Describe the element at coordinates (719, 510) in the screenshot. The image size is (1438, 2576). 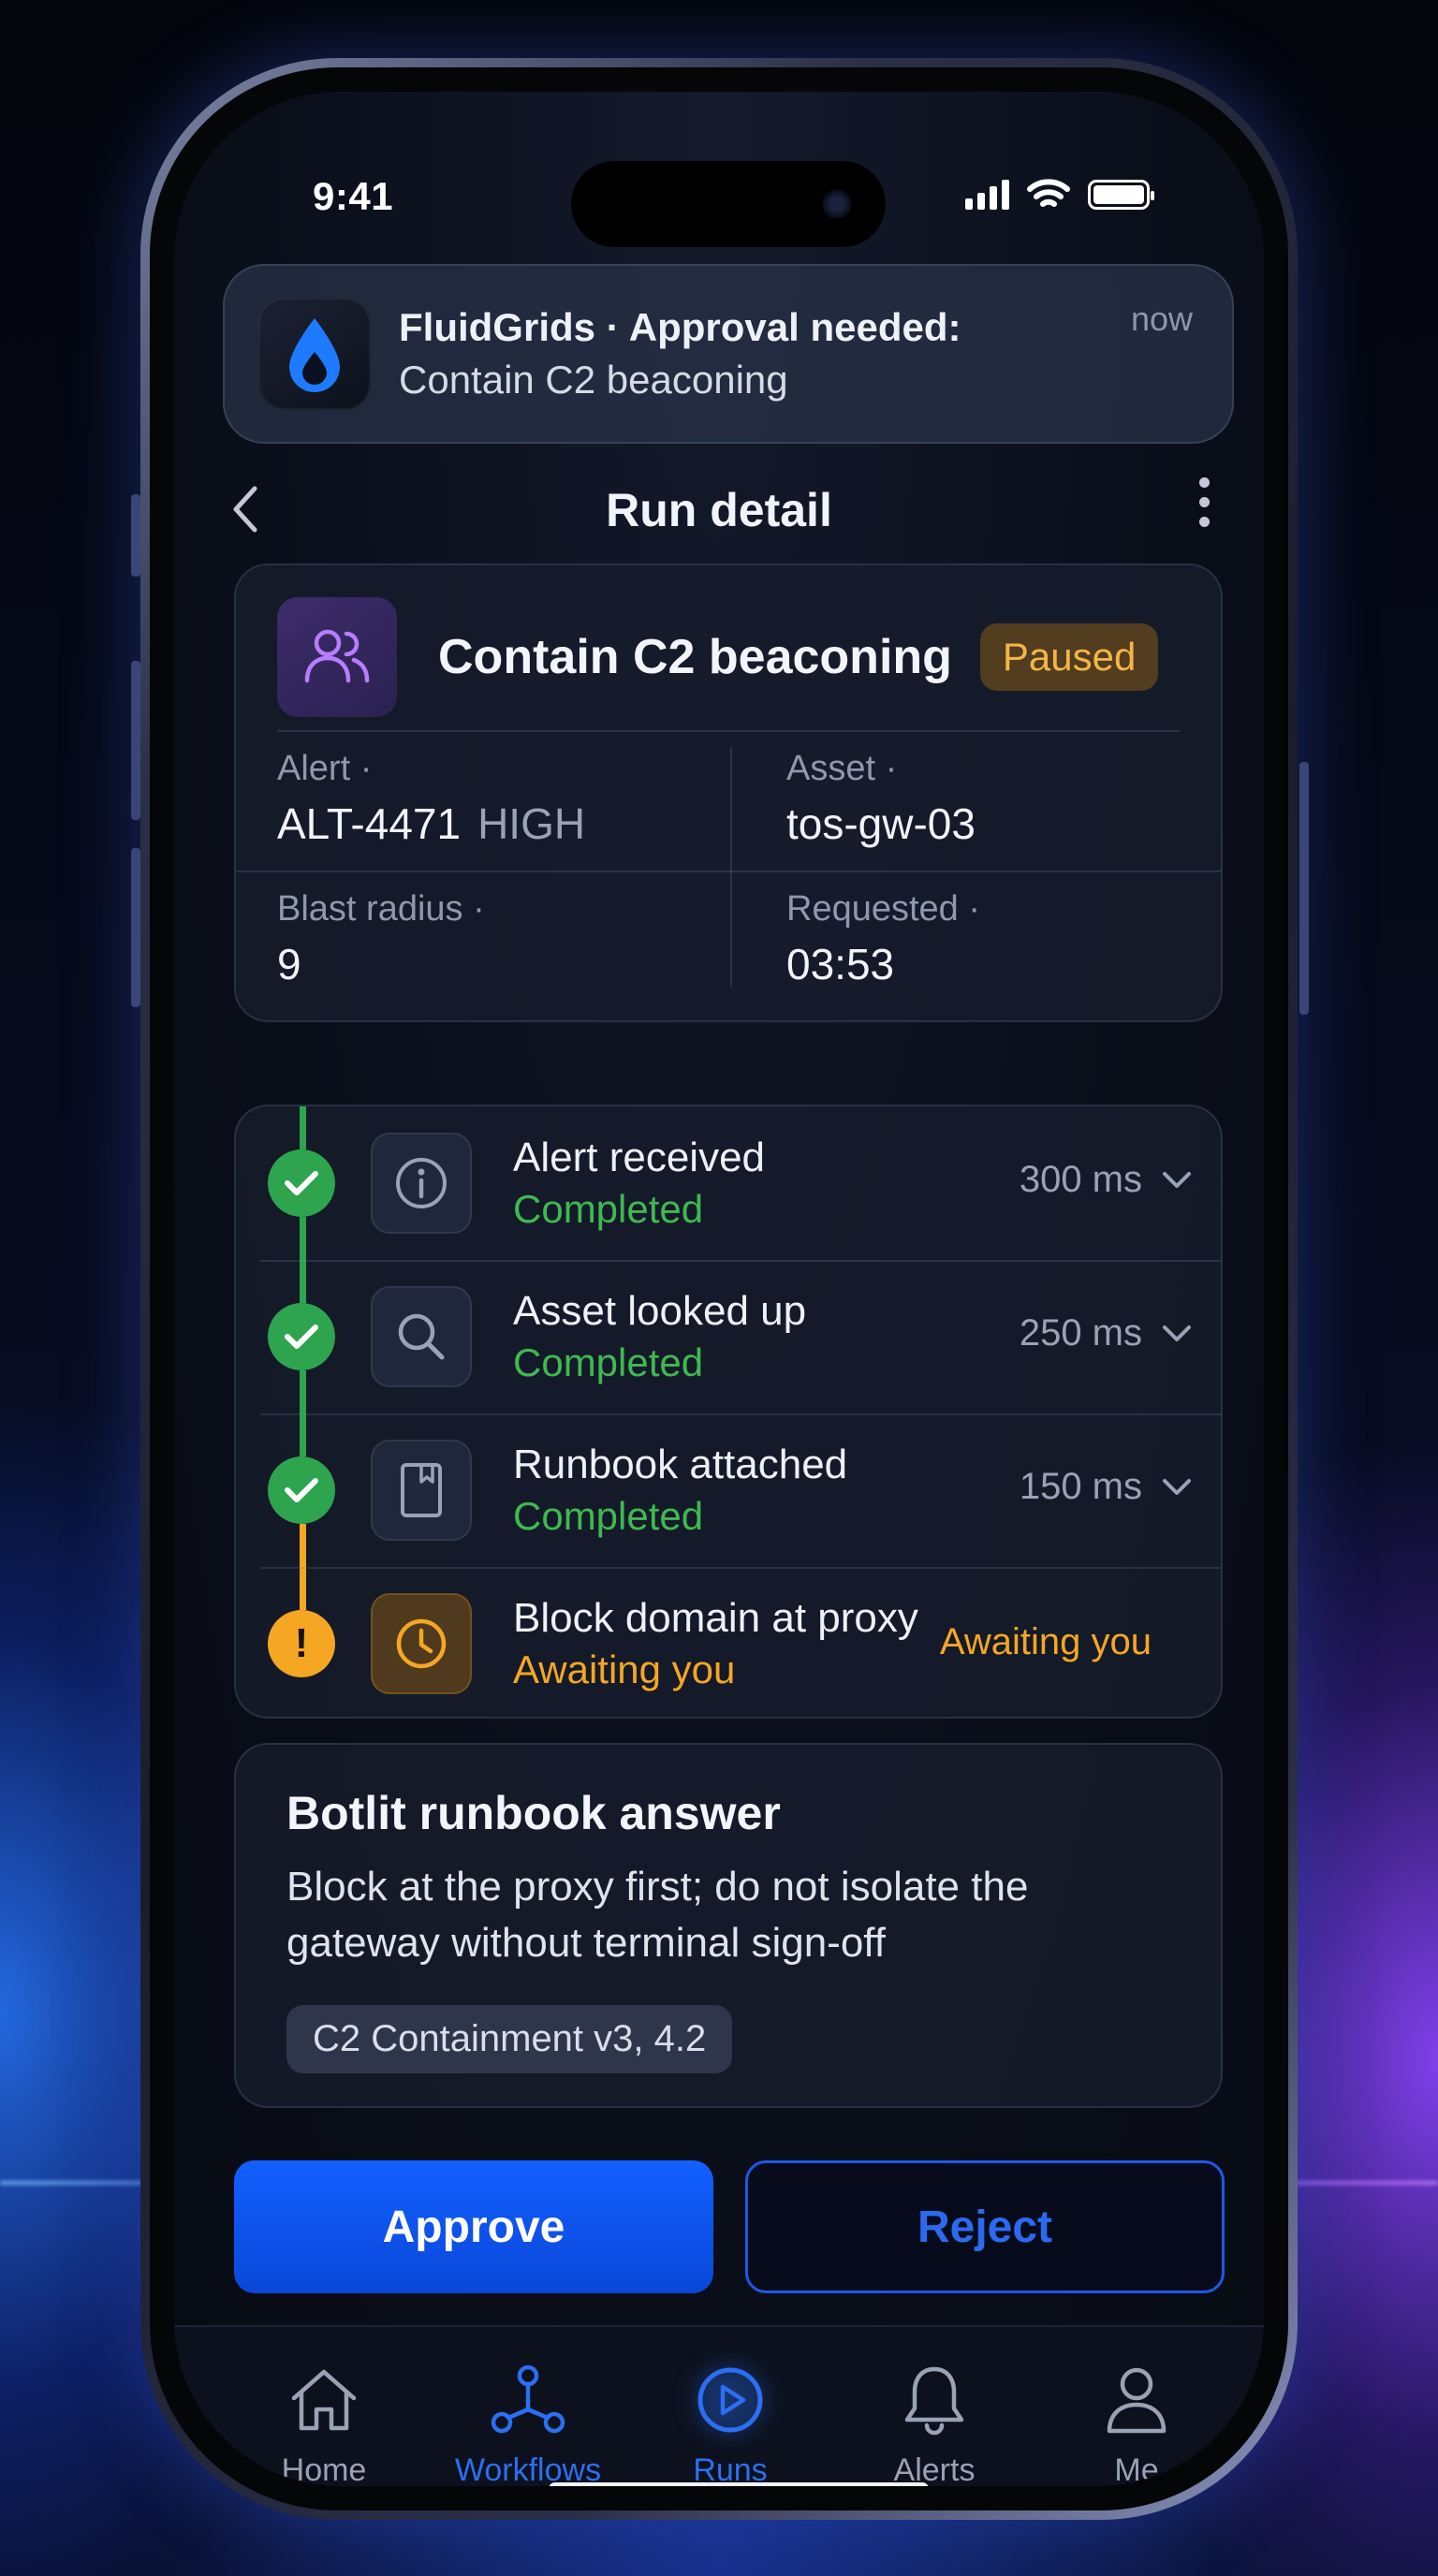
I see `page-title: Run detail` at that location.